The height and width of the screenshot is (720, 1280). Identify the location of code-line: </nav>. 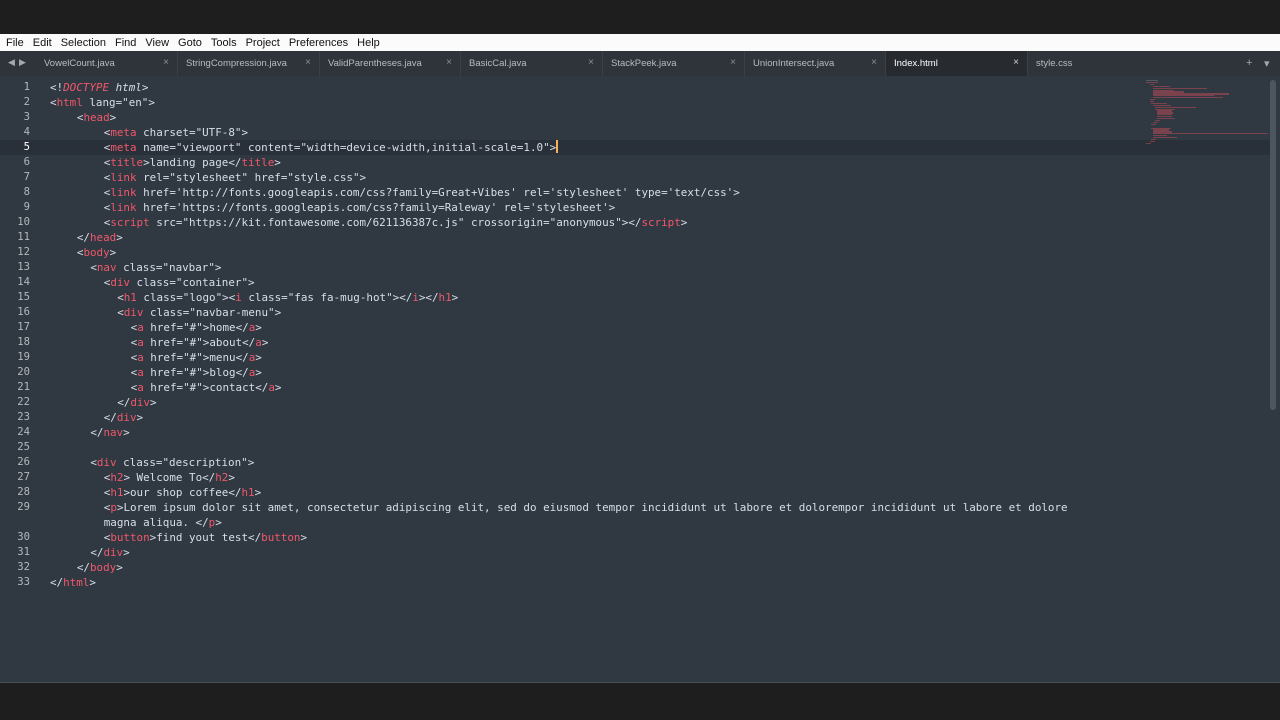
(109, 432).